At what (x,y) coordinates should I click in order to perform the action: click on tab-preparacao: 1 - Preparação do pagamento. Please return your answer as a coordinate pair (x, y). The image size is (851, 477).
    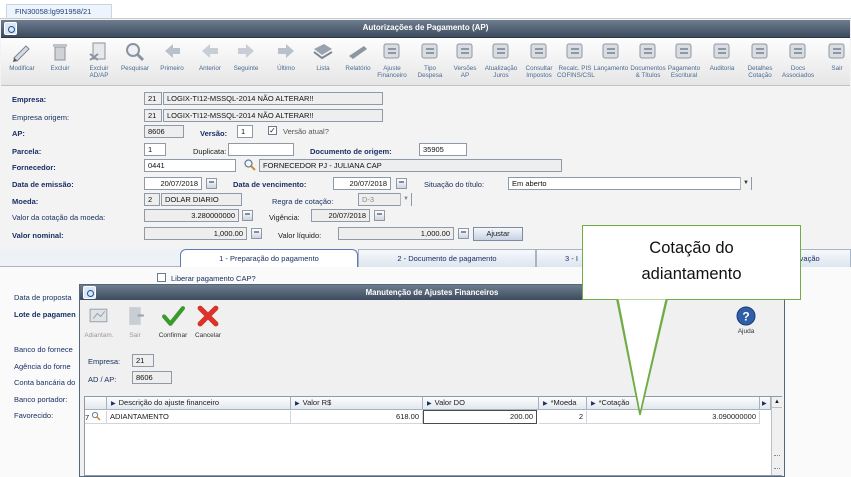
    Looking at the image, I should click on (269, 258).